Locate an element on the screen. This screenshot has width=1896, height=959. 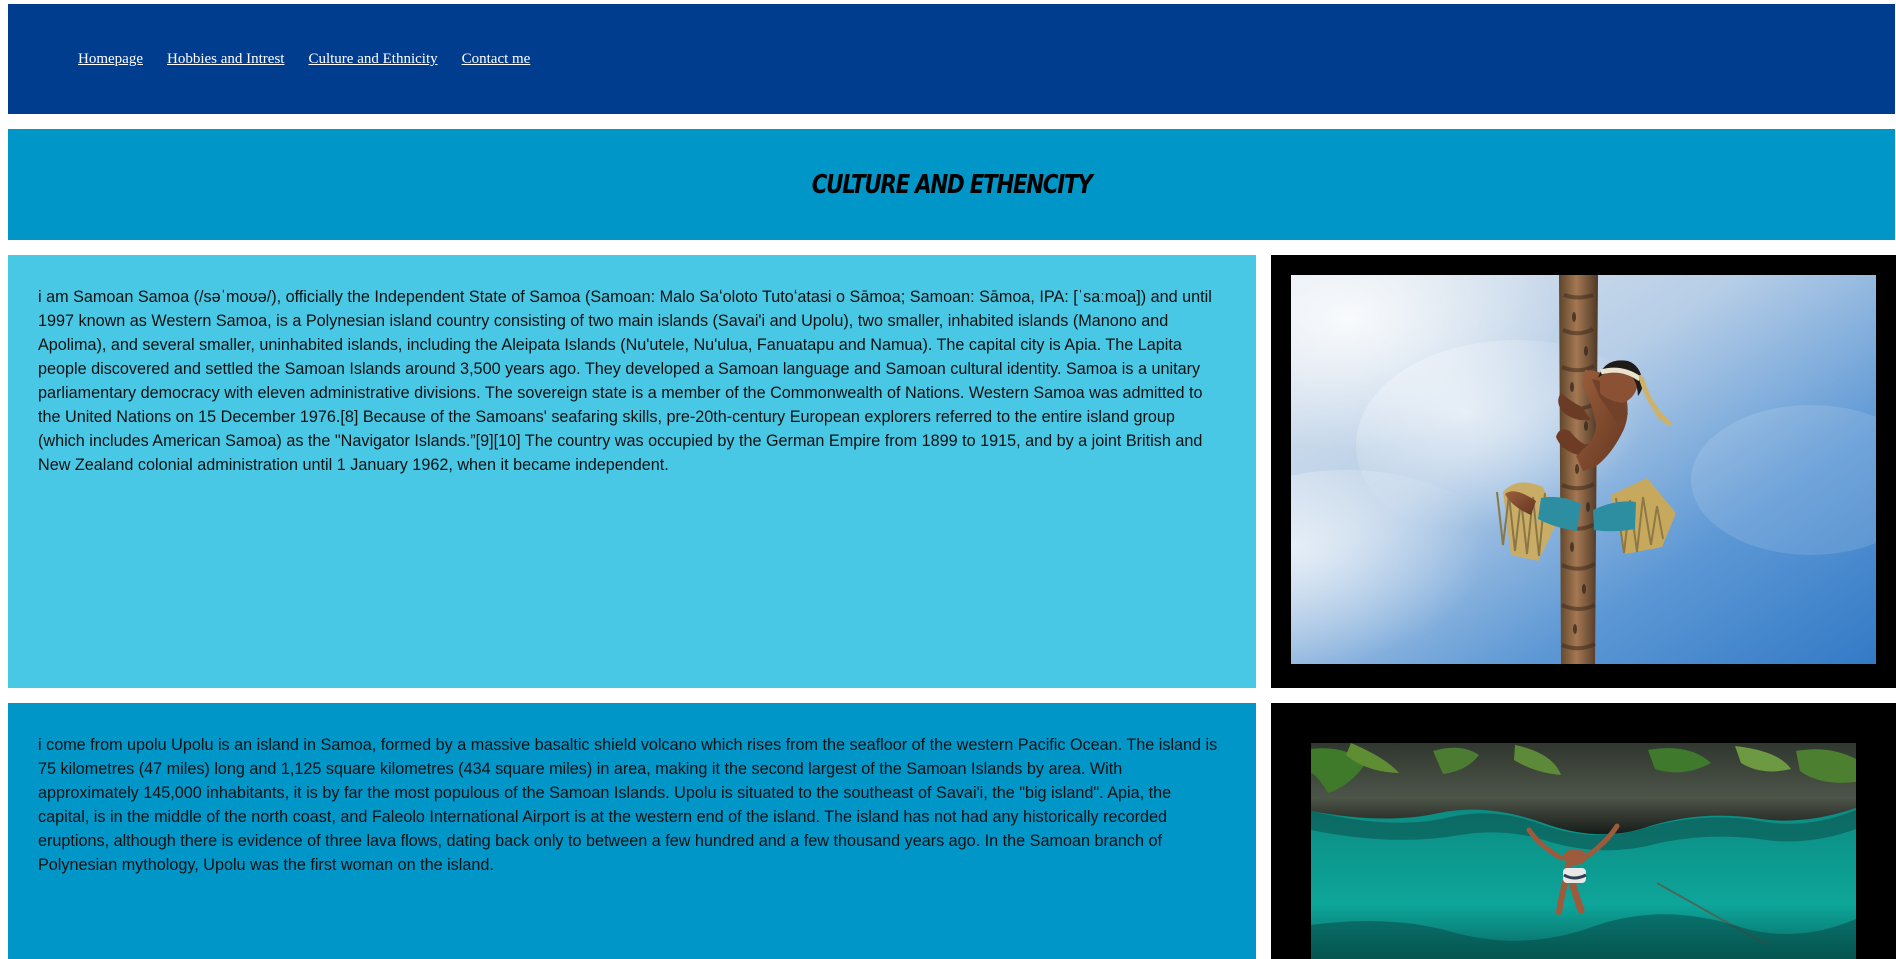
nav-item-contact: Contact me is located at coordinates (496, 59).